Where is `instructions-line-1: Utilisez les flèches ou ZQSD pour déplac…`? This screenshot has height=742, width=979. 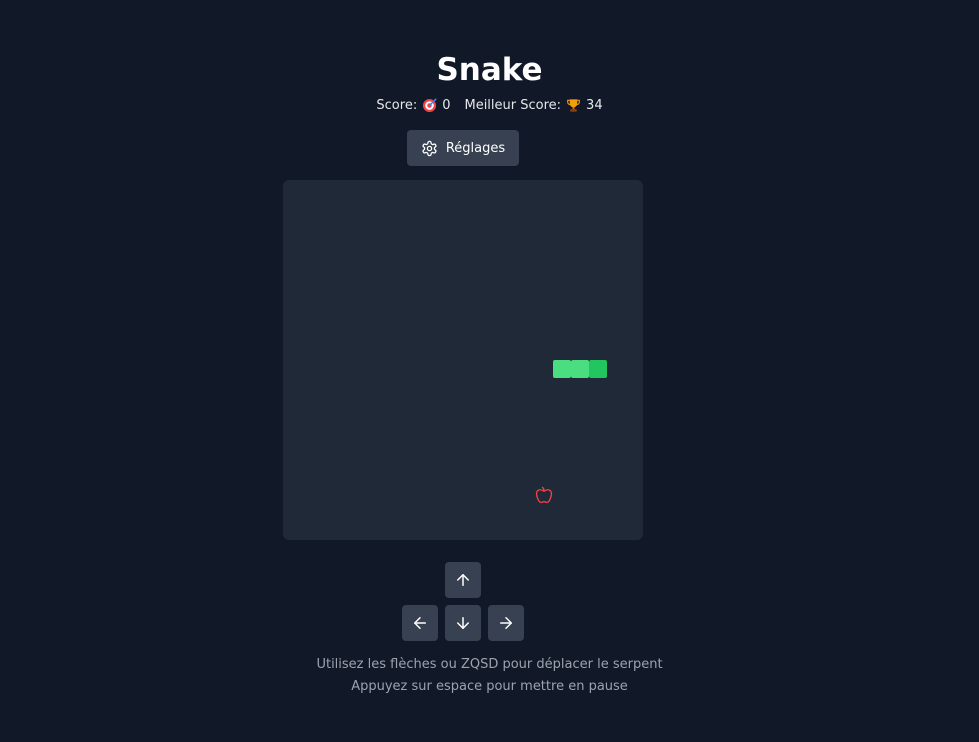 instructions-line-1: Utilisez les flèches ou ZQSD pour déplac… is located at coordinates (489, 664).